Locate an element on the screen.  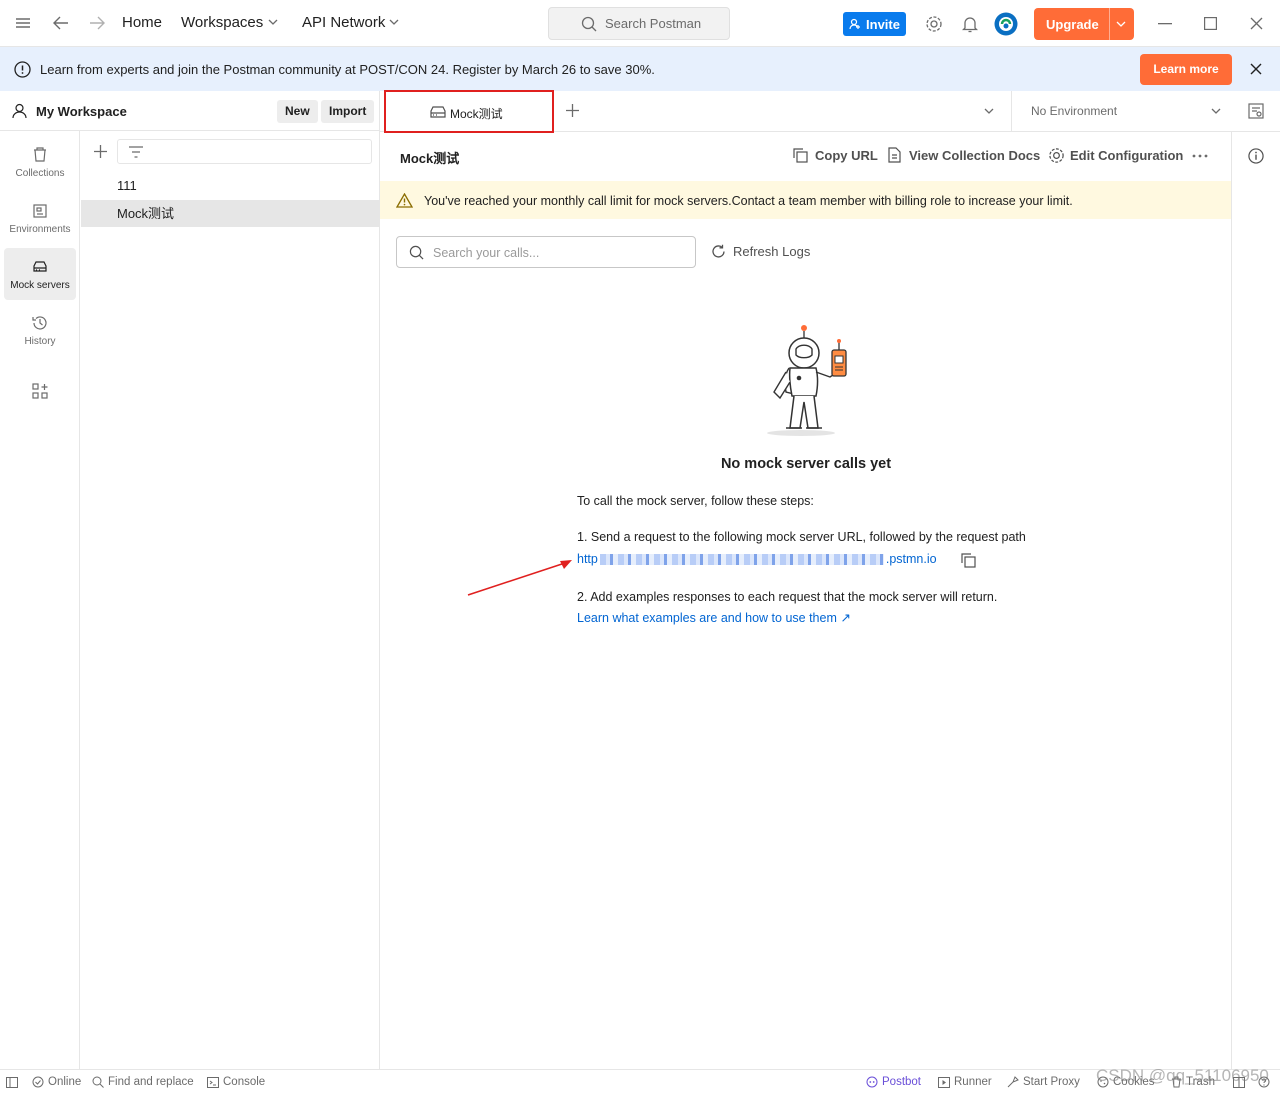
proxy-icon is located at coordinates (1013, 1082).